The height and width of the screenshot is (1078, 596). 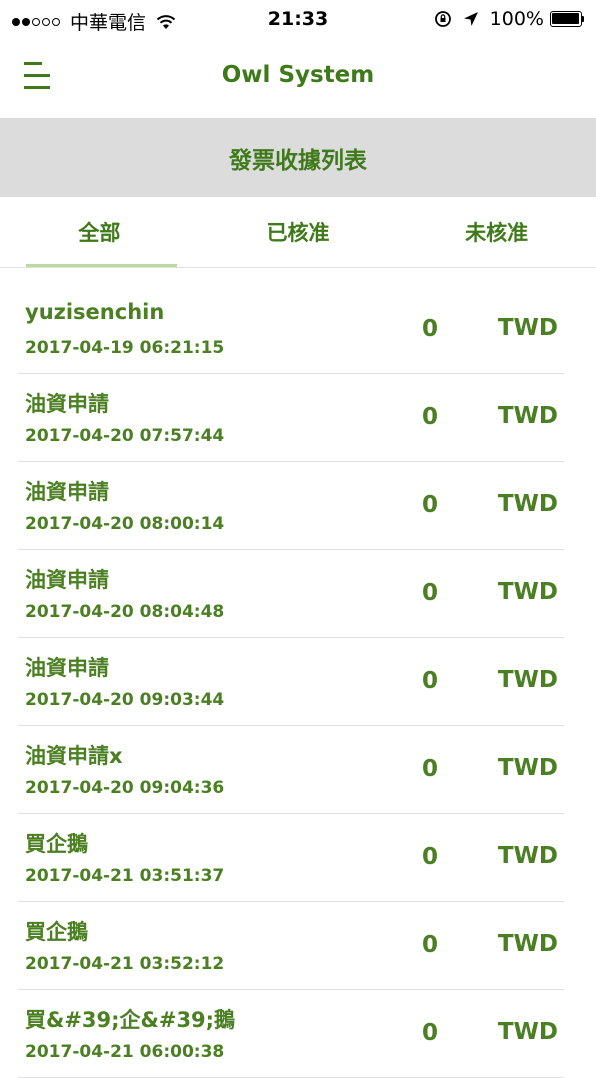 I want to click on record-name: yuzisenchin, so click(x=95, y=312).